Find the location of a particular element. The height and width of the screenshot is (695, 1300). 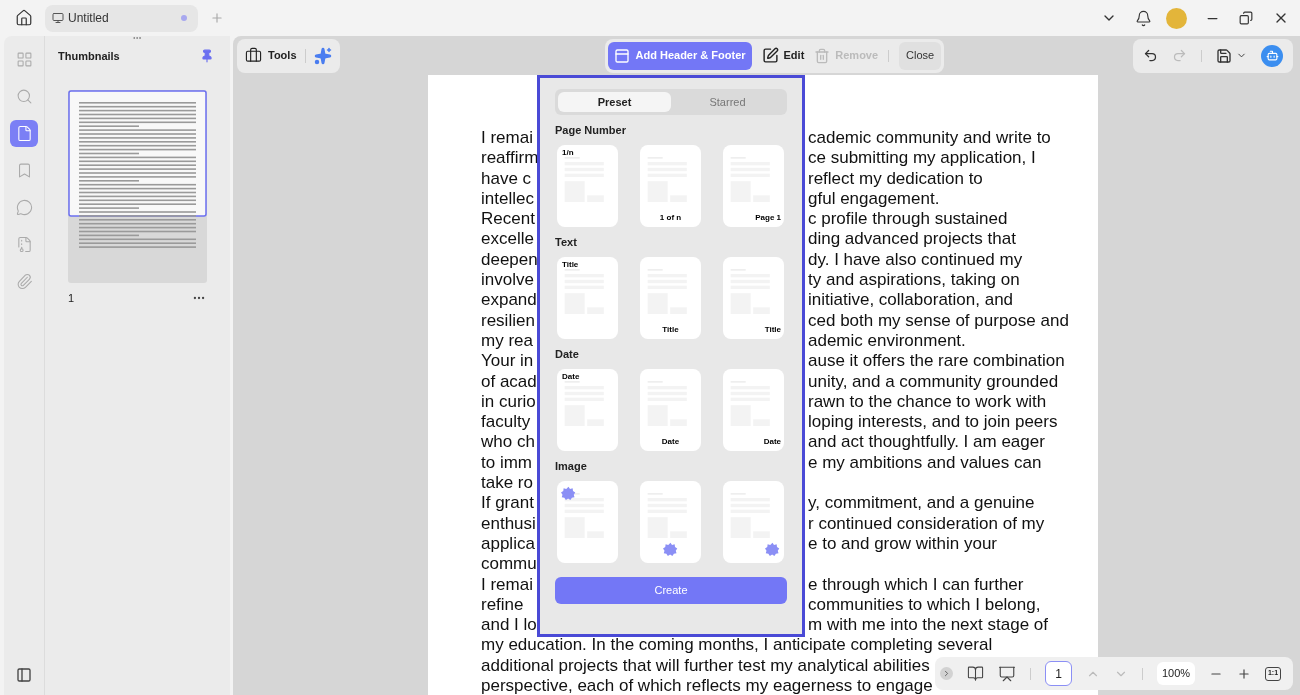

document-text-fragment: c profile through sustained is located at coordinates (908, 219).